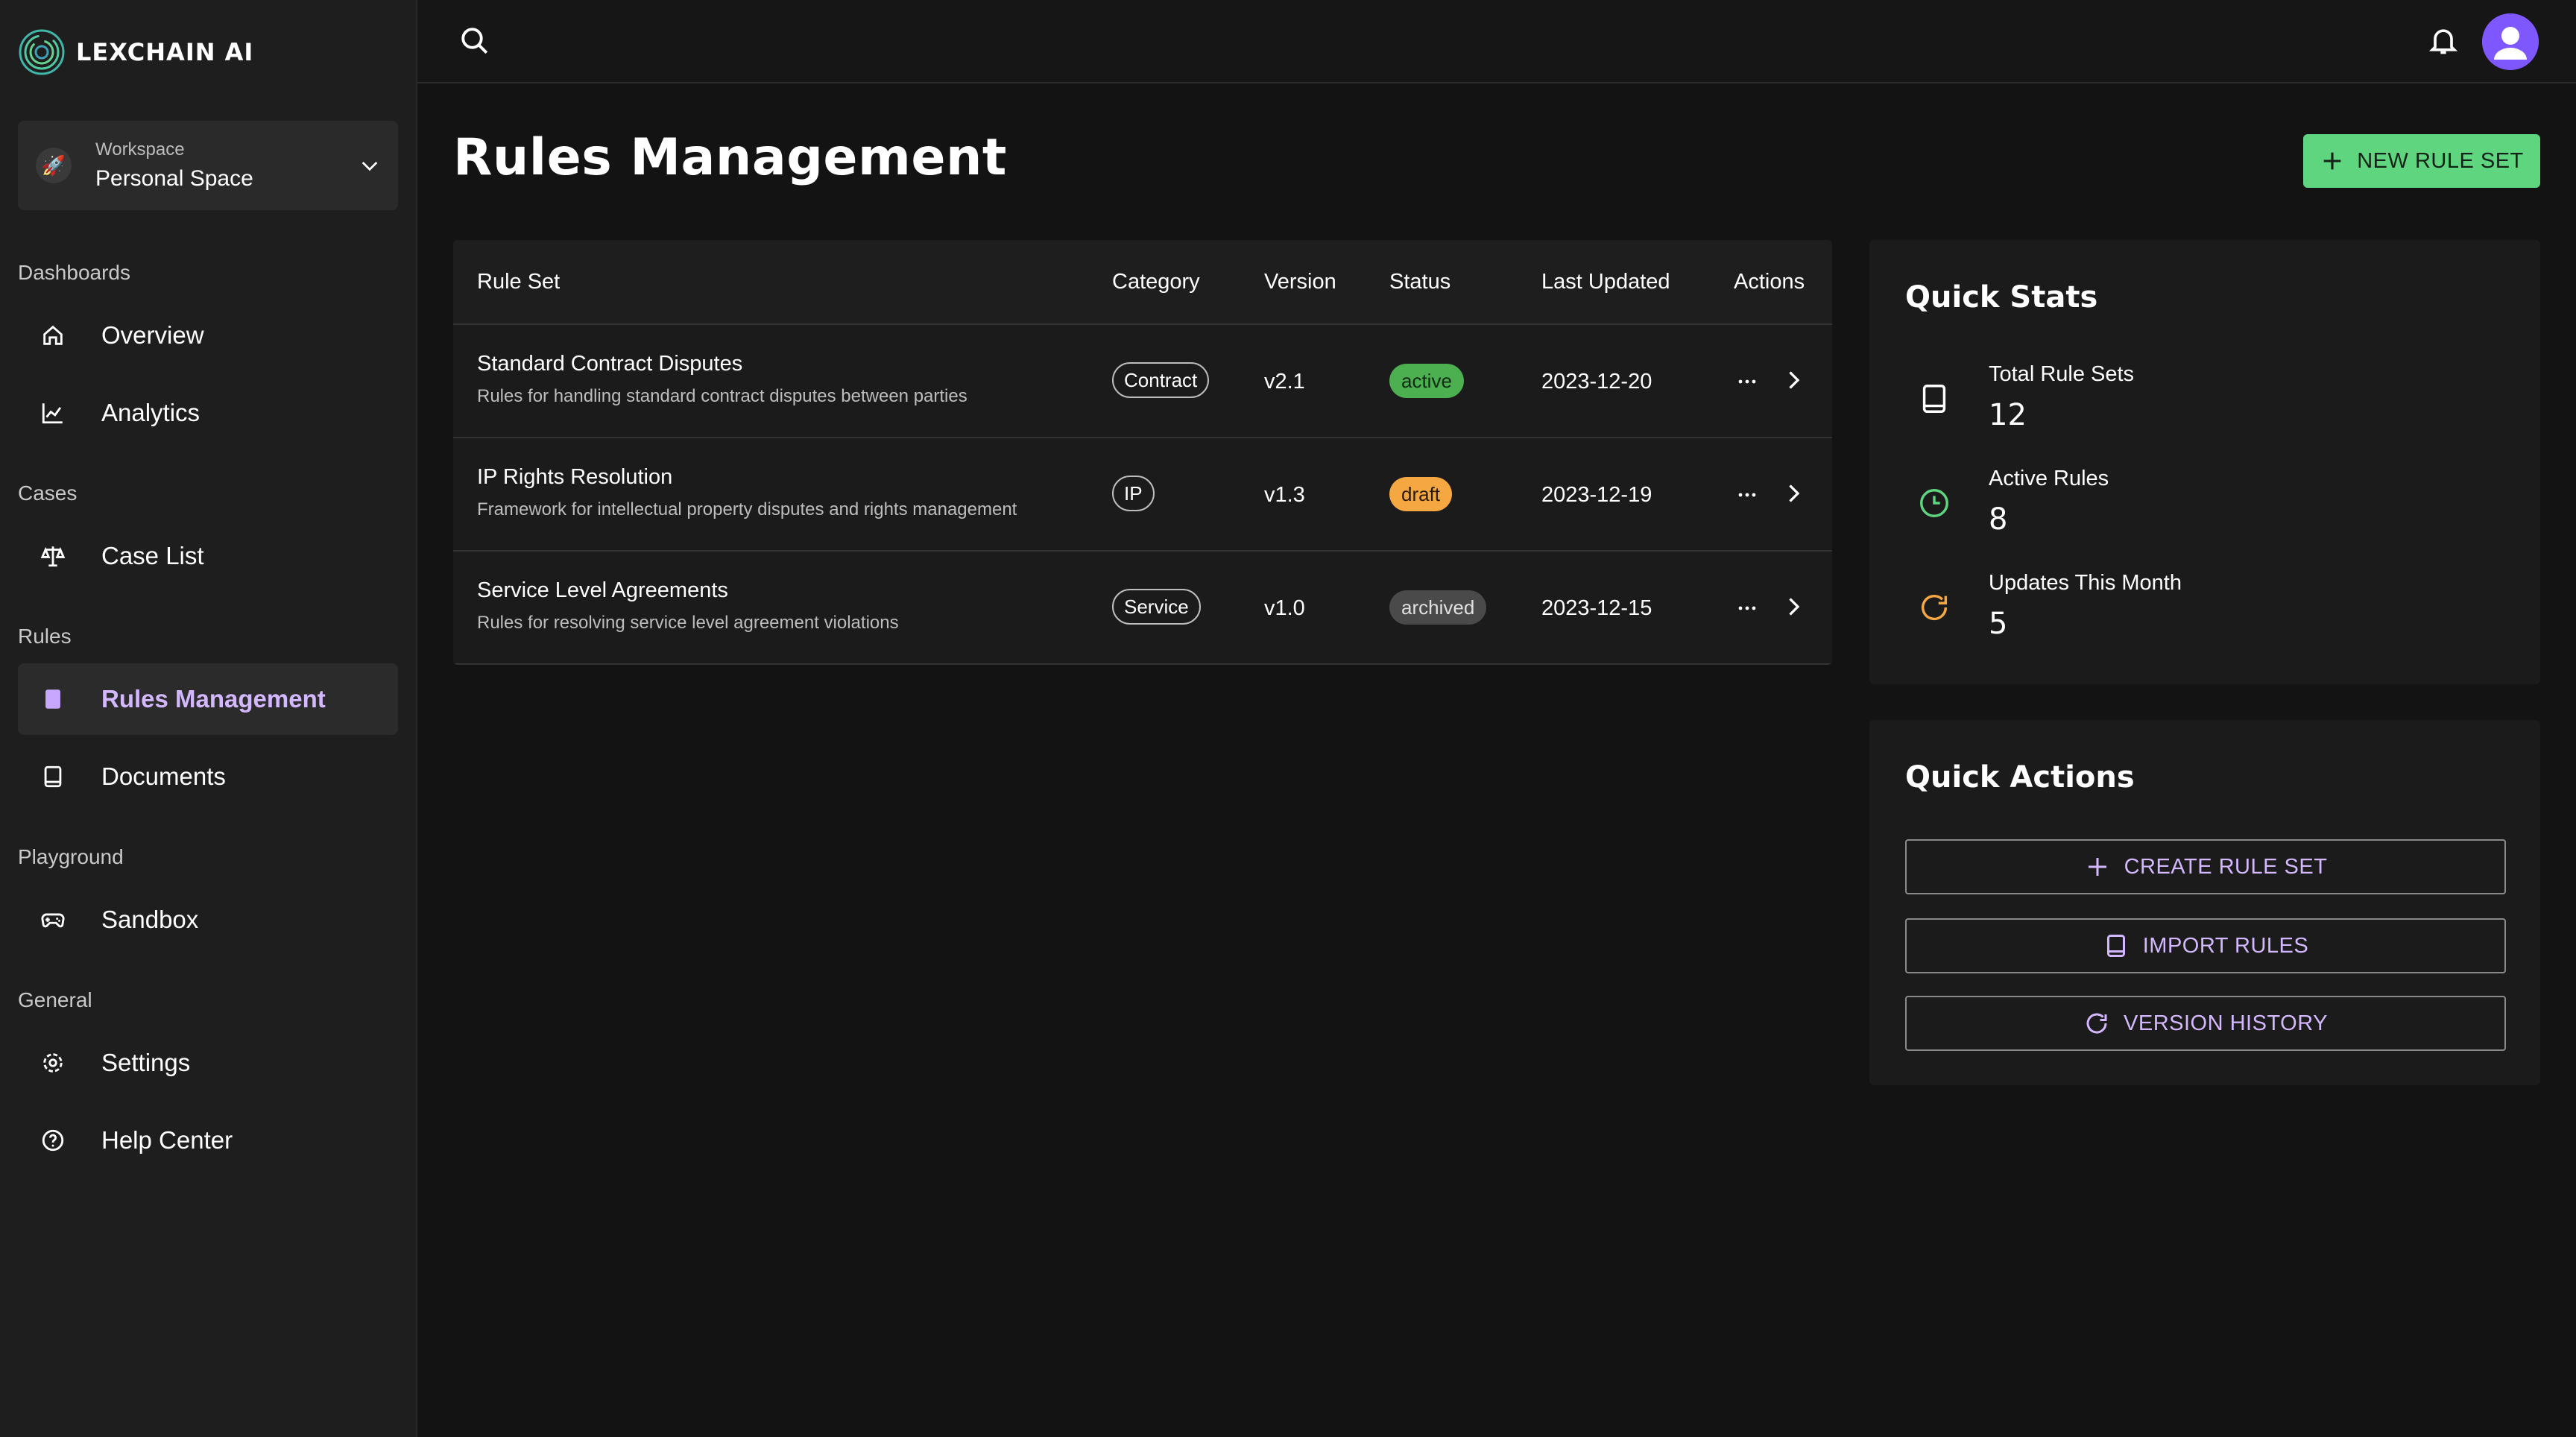 The width and height of the screenshot is (2576, 1437). What do you see at coordinates (1421, 494) in the screenshot?
I see `status-badge: draft` at bounding box center [1421, 494].